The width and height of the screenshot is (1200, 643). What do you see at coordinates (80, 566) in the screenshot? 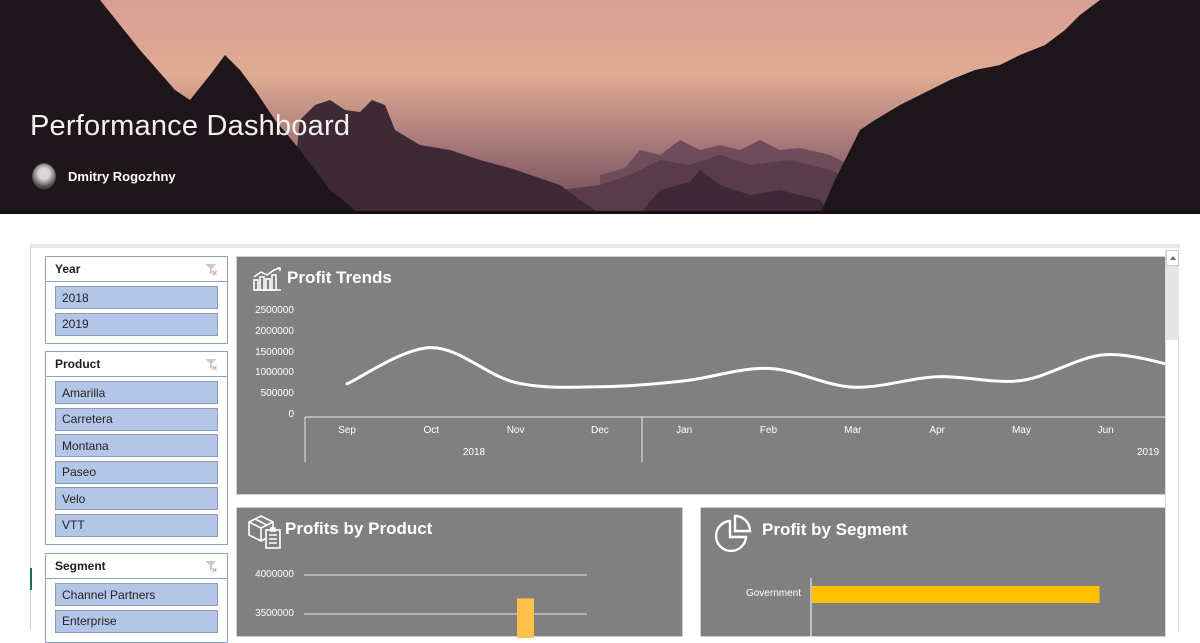
I see `slicer-title: Segment` at bounding box center [80, 566].